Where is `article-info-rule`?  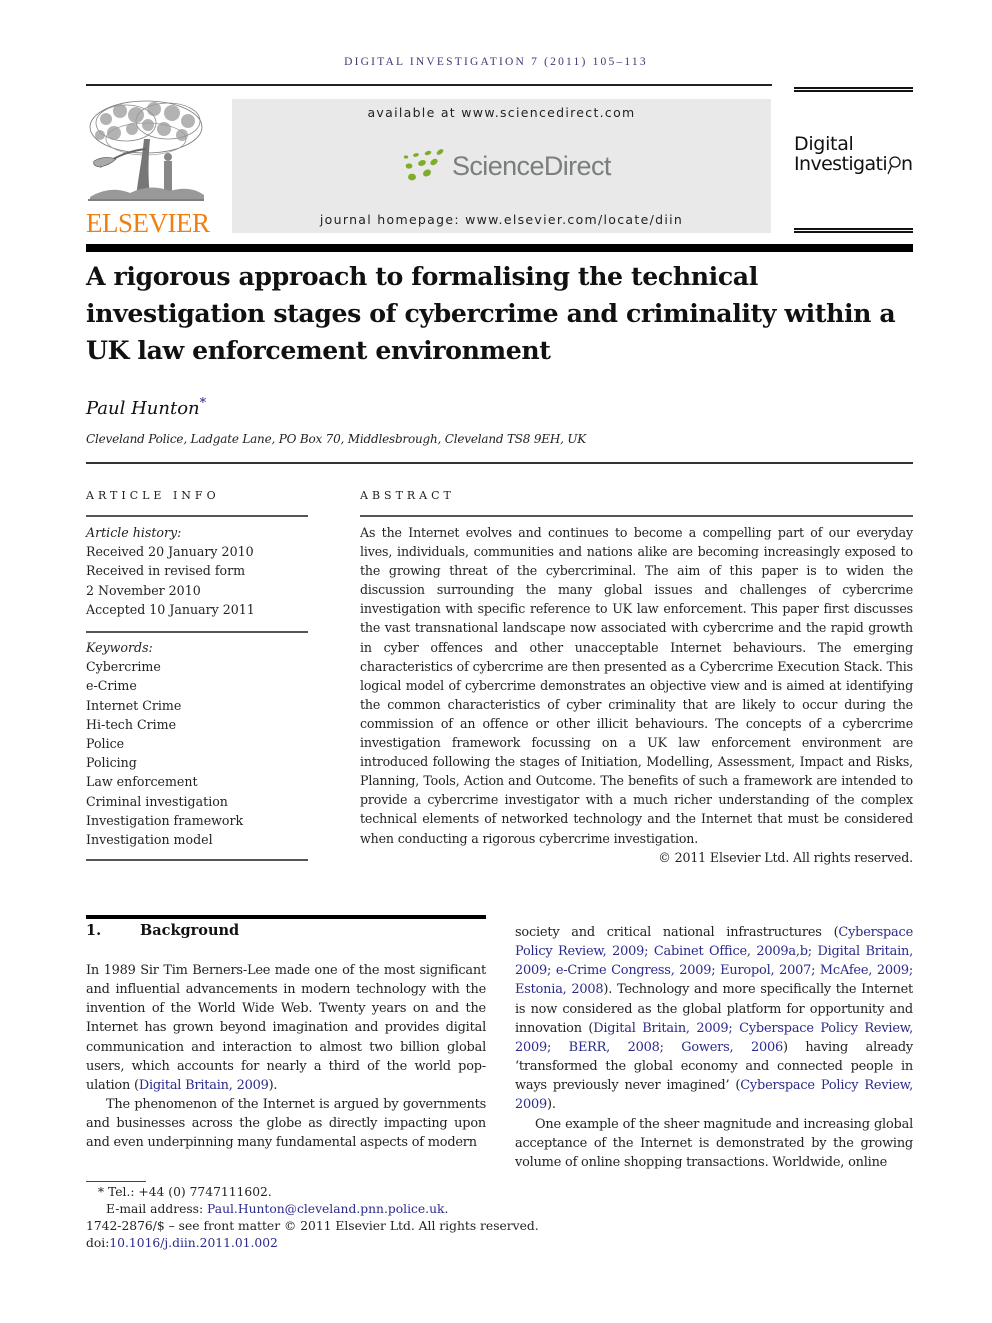 article-info-rule is located at coordinates (197, 516).